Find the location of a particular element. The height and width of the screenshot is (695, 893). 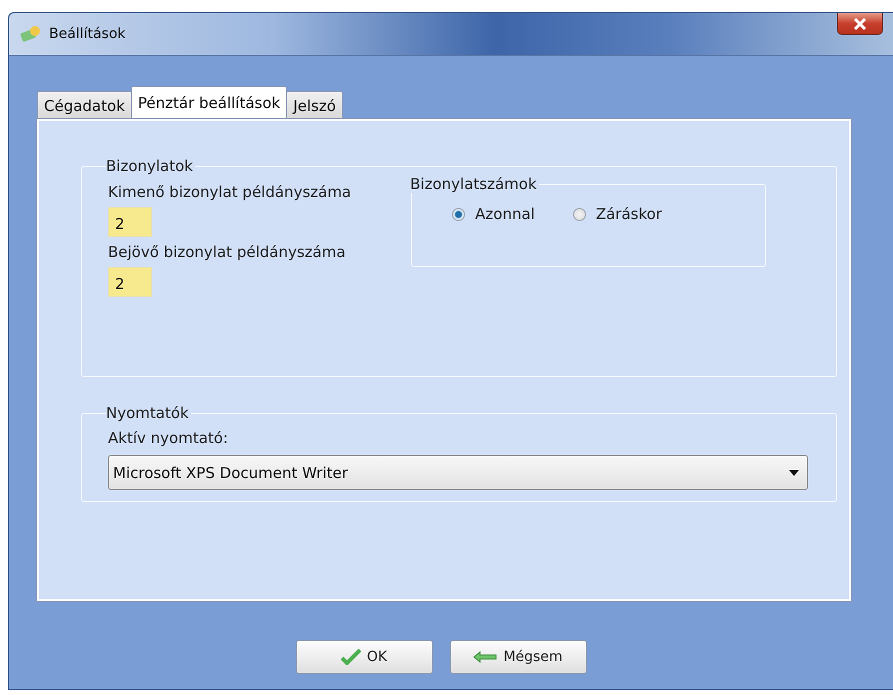

radio-option: Záráskor is located at coordinates (617, 214).